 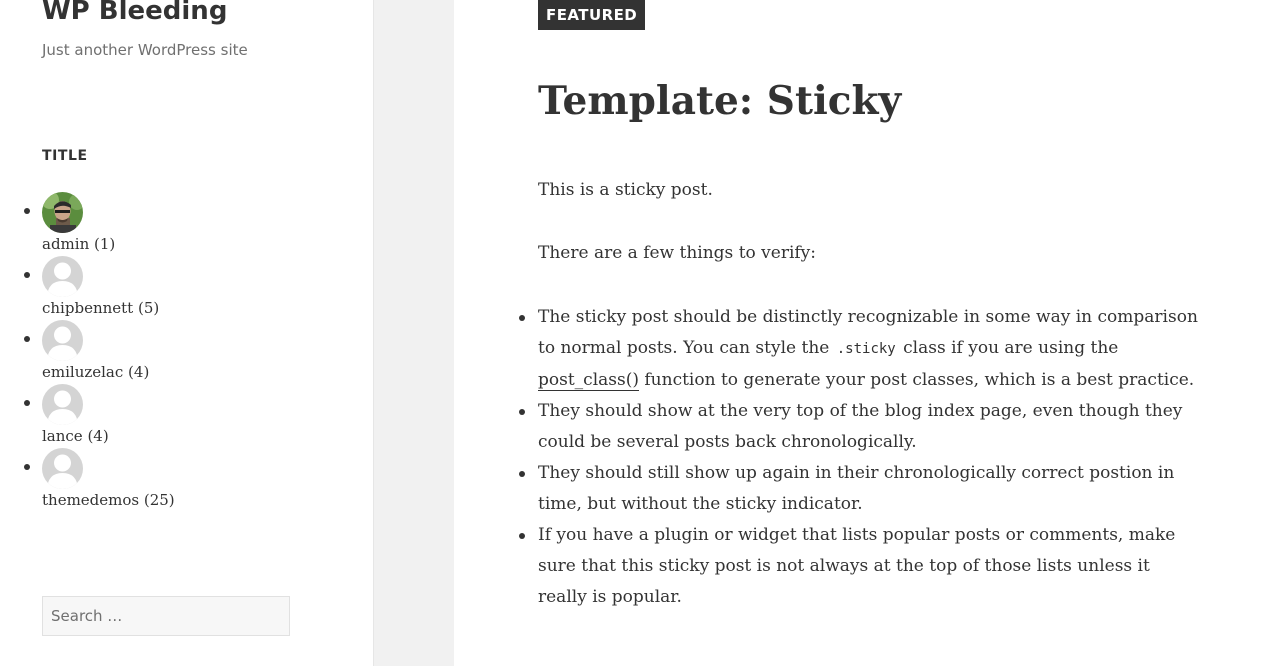 What do you see at coordinates (588, 380) in the screenshot?
I see `post-class-link: post_class()` at bounding box center [588, 380].